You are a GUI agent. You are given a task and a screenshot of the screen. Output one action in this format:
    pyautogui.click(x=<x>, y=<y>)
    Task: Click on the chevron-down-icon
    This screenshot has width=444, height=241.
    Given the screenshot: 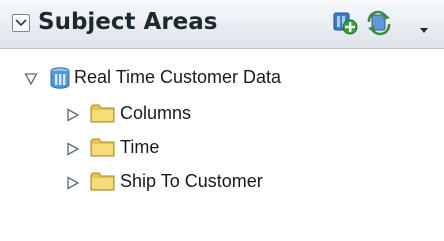 What is the action you would take?
    pyautogui.click(x=21, y=23)
    